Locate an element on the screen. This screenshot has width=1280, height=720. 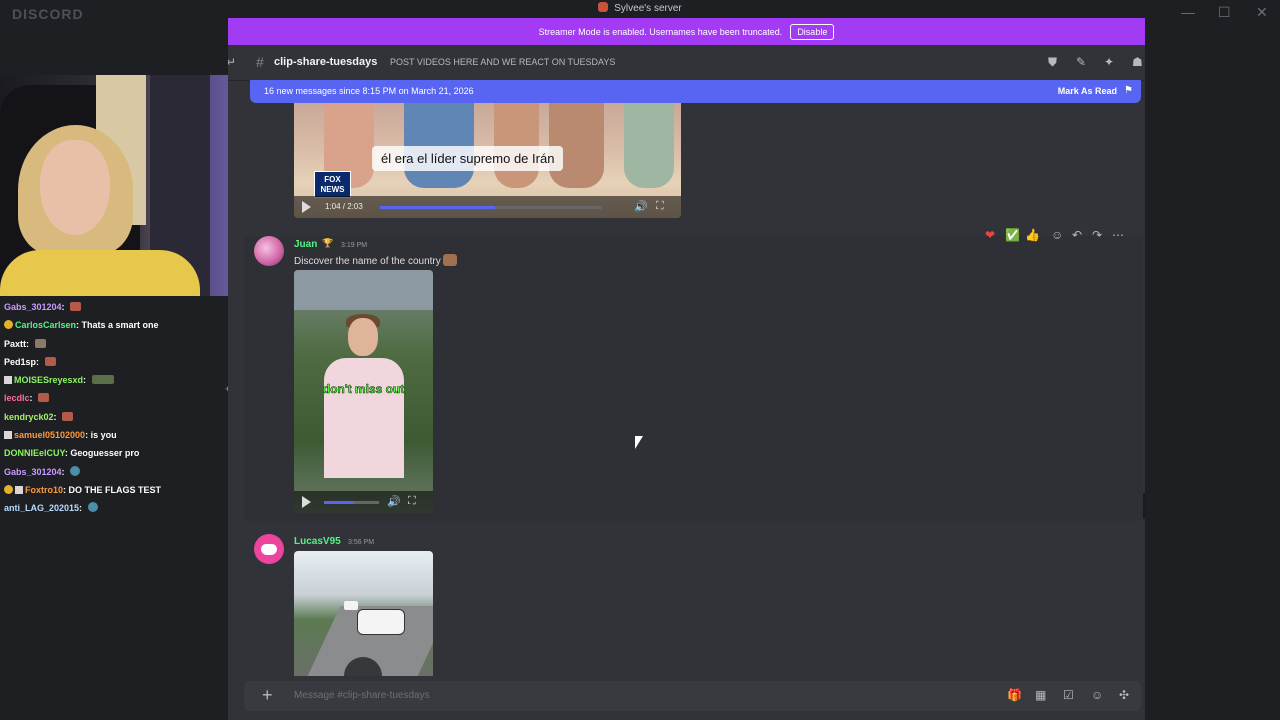
message-composer: + Message #clip-share-tuesdays 🎁 ▦ ☑ ☺ ✣ is located at coordinates (692, 696).